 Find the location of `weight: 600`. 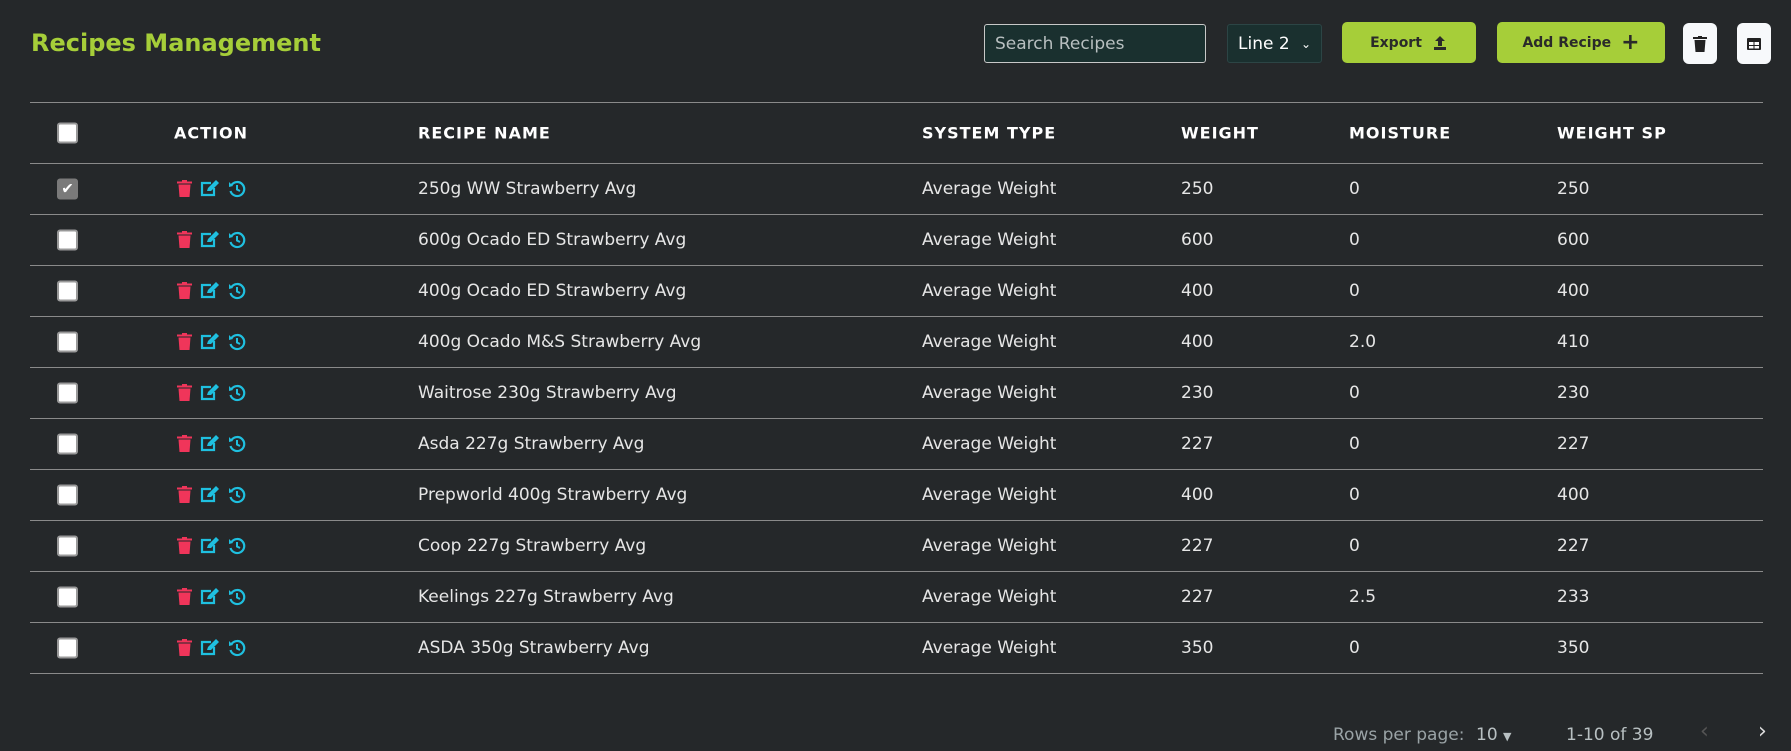

weight: 600 is located at coordinates (1197, 240).